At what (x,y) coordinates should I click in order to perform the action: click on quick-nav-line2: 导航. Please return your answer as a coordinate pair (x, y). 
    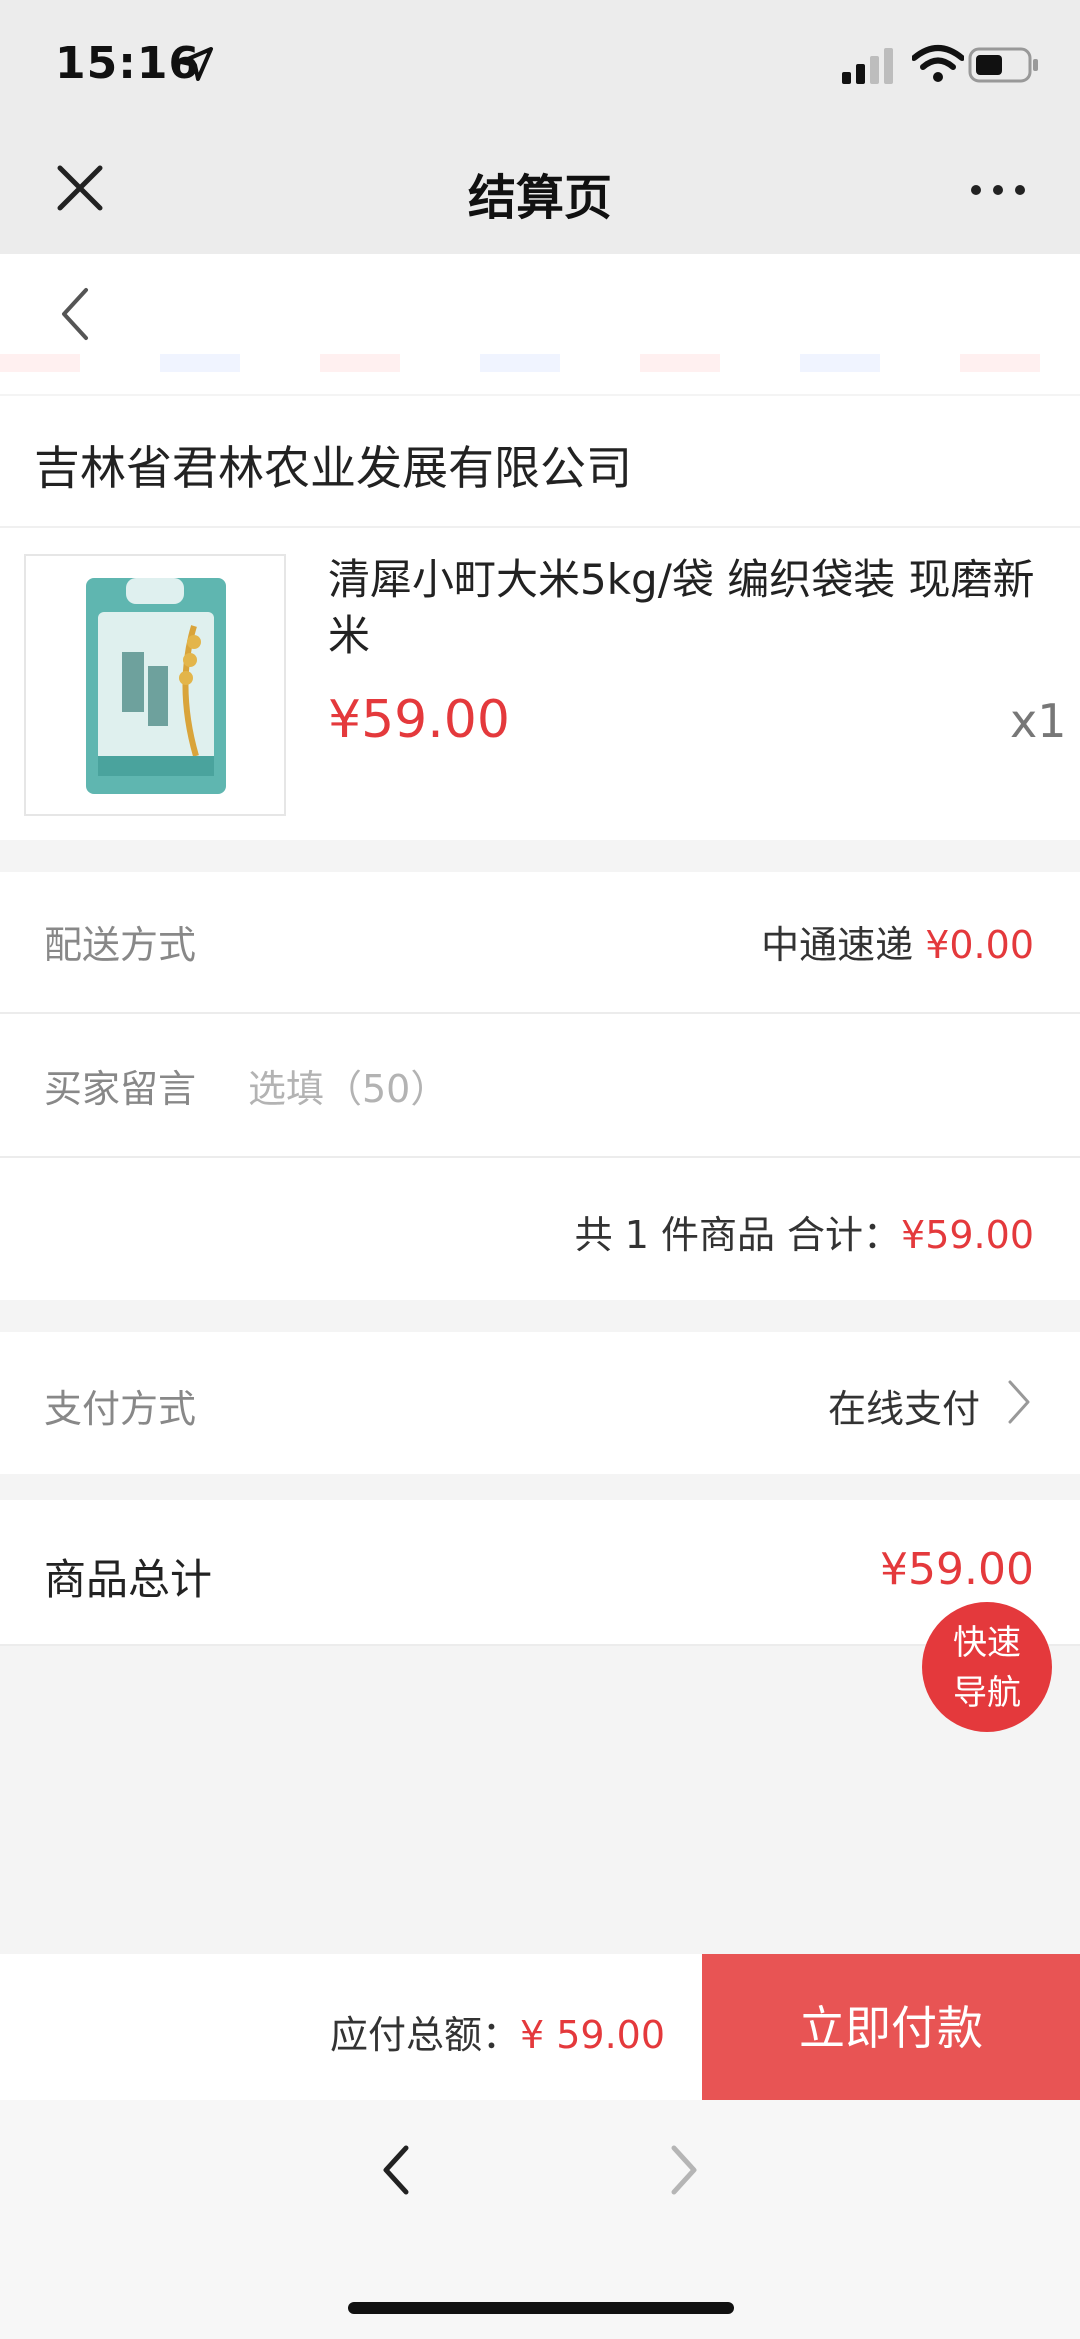
    Looking at the image, I should click on (987, 1693).